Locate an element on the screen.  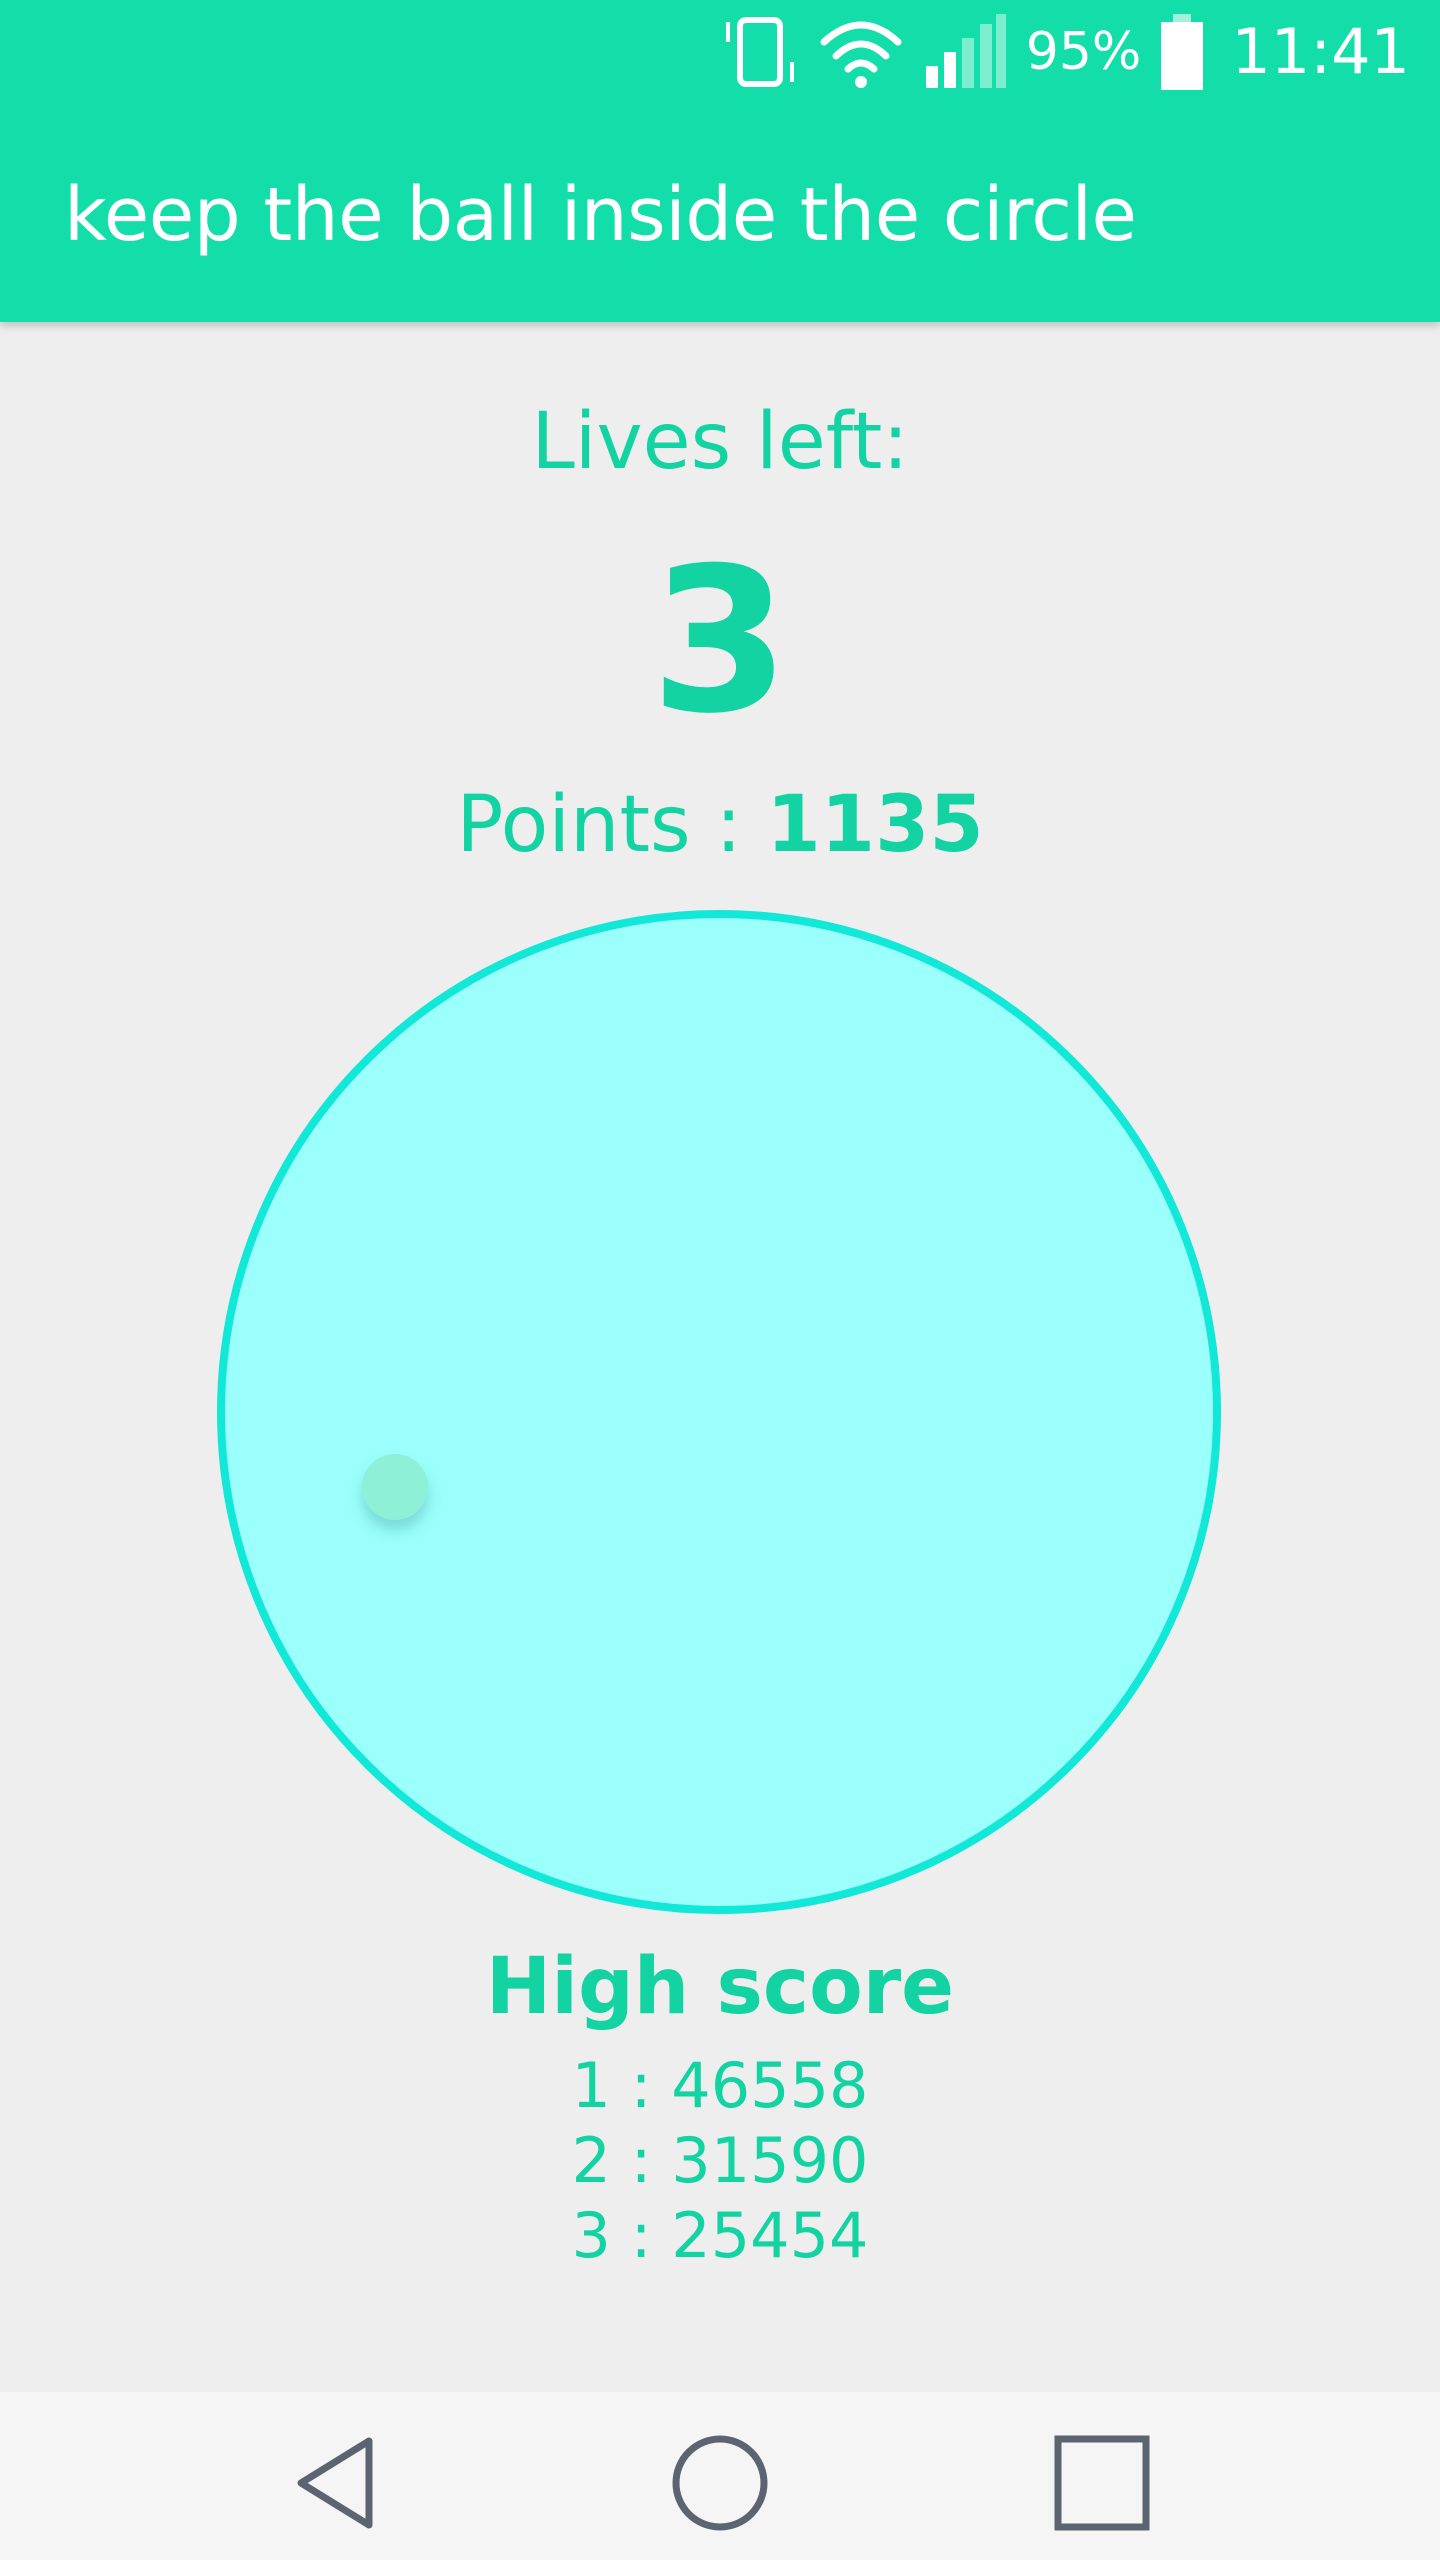
ball is located at coordinates (395, 1487).